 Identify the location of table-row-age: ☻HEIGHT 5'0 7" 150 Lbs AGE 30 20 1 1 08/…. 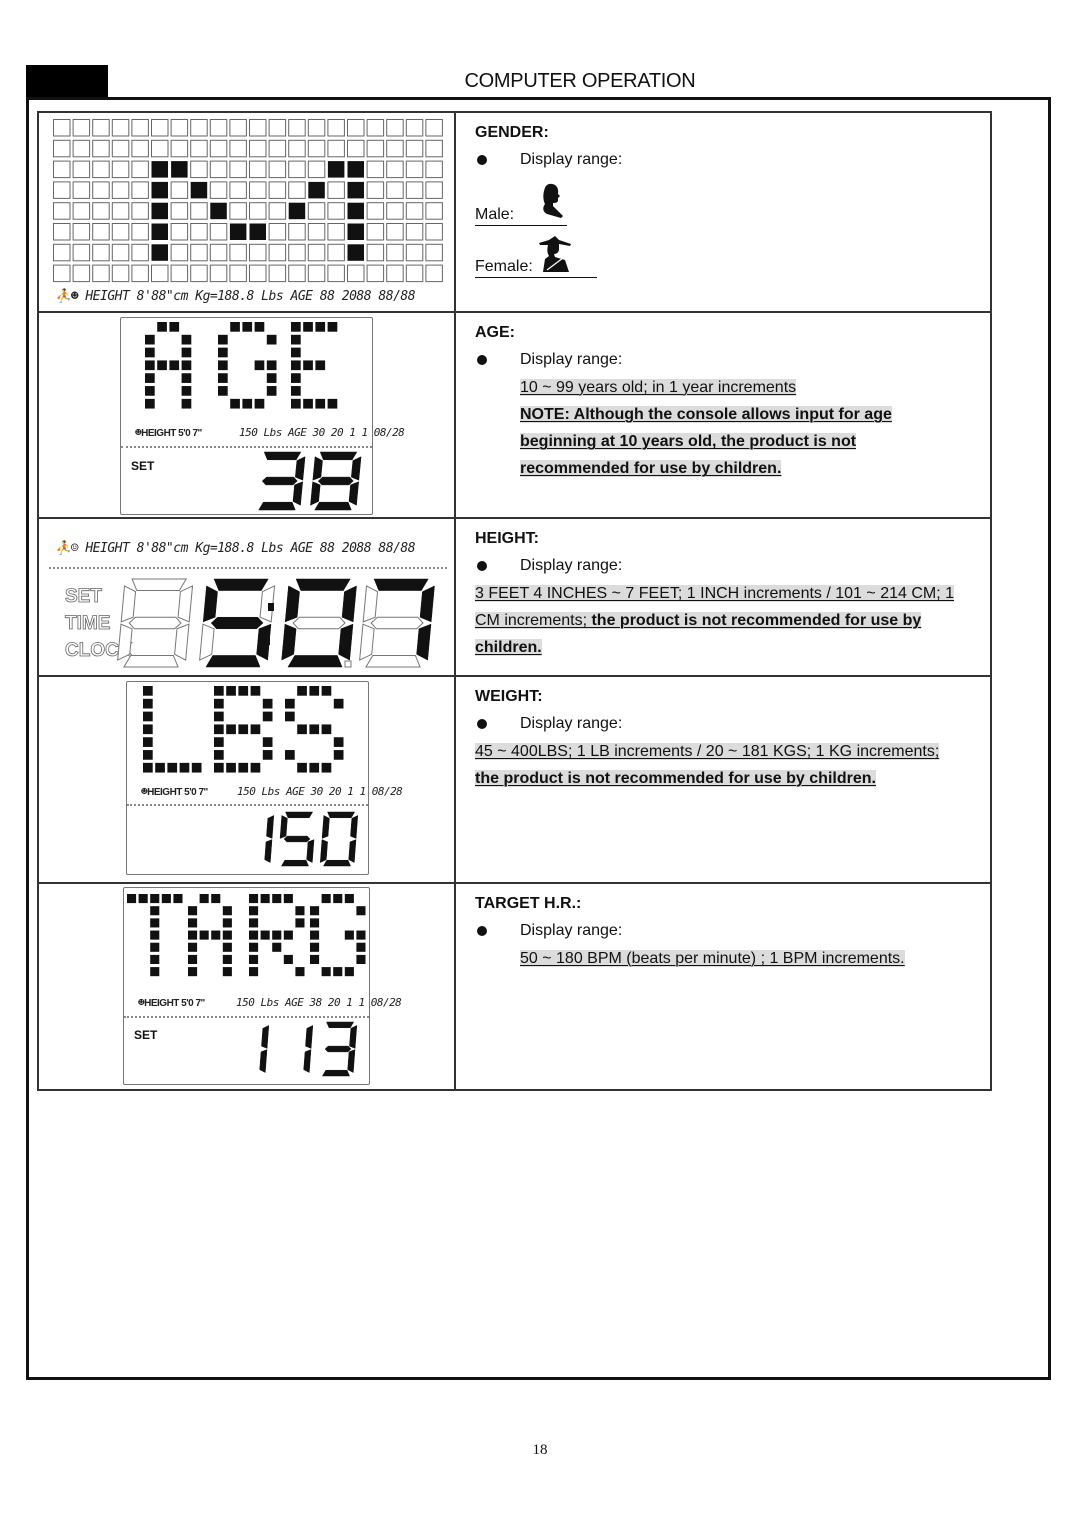
(514, 416).